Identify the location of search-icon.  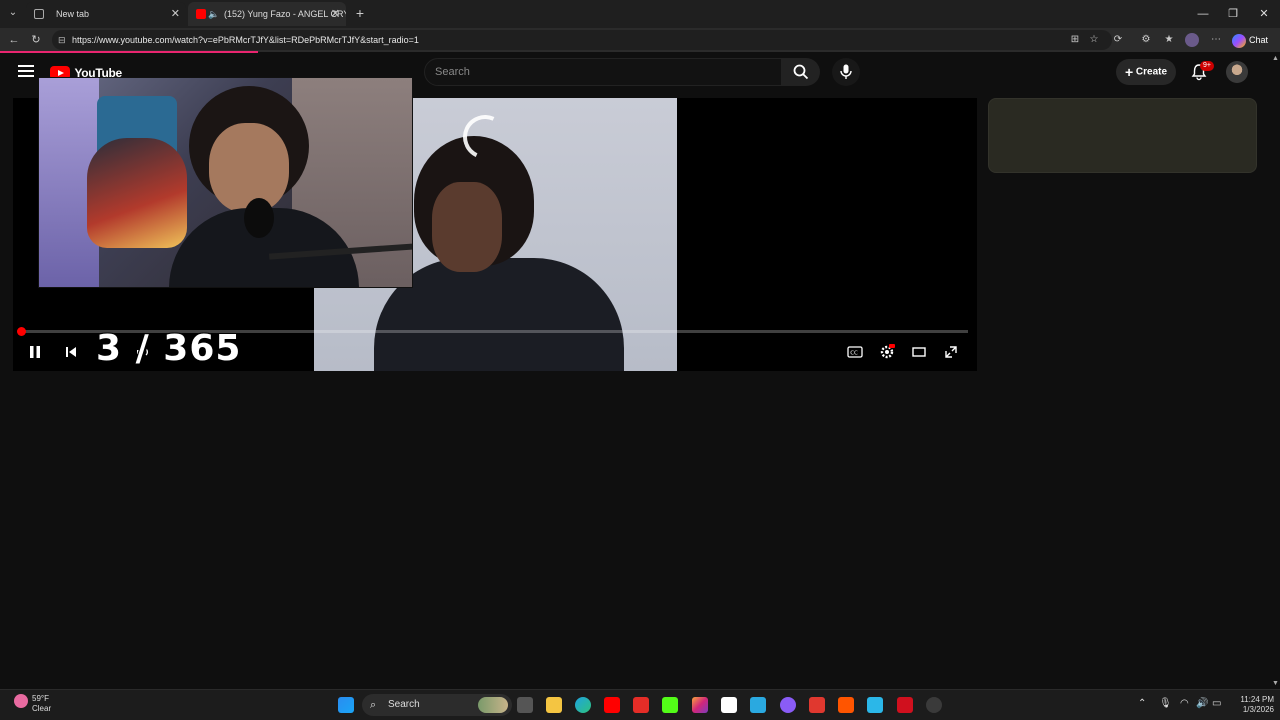
(801, 72).